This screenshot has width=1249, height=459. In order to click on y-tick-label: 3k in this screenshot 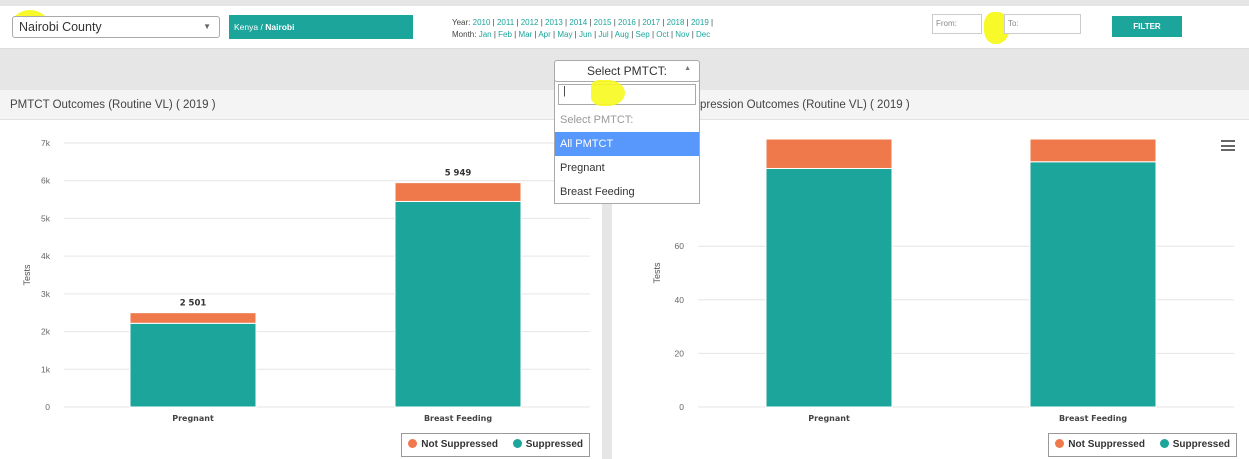, I will do `click(46, 294)`.